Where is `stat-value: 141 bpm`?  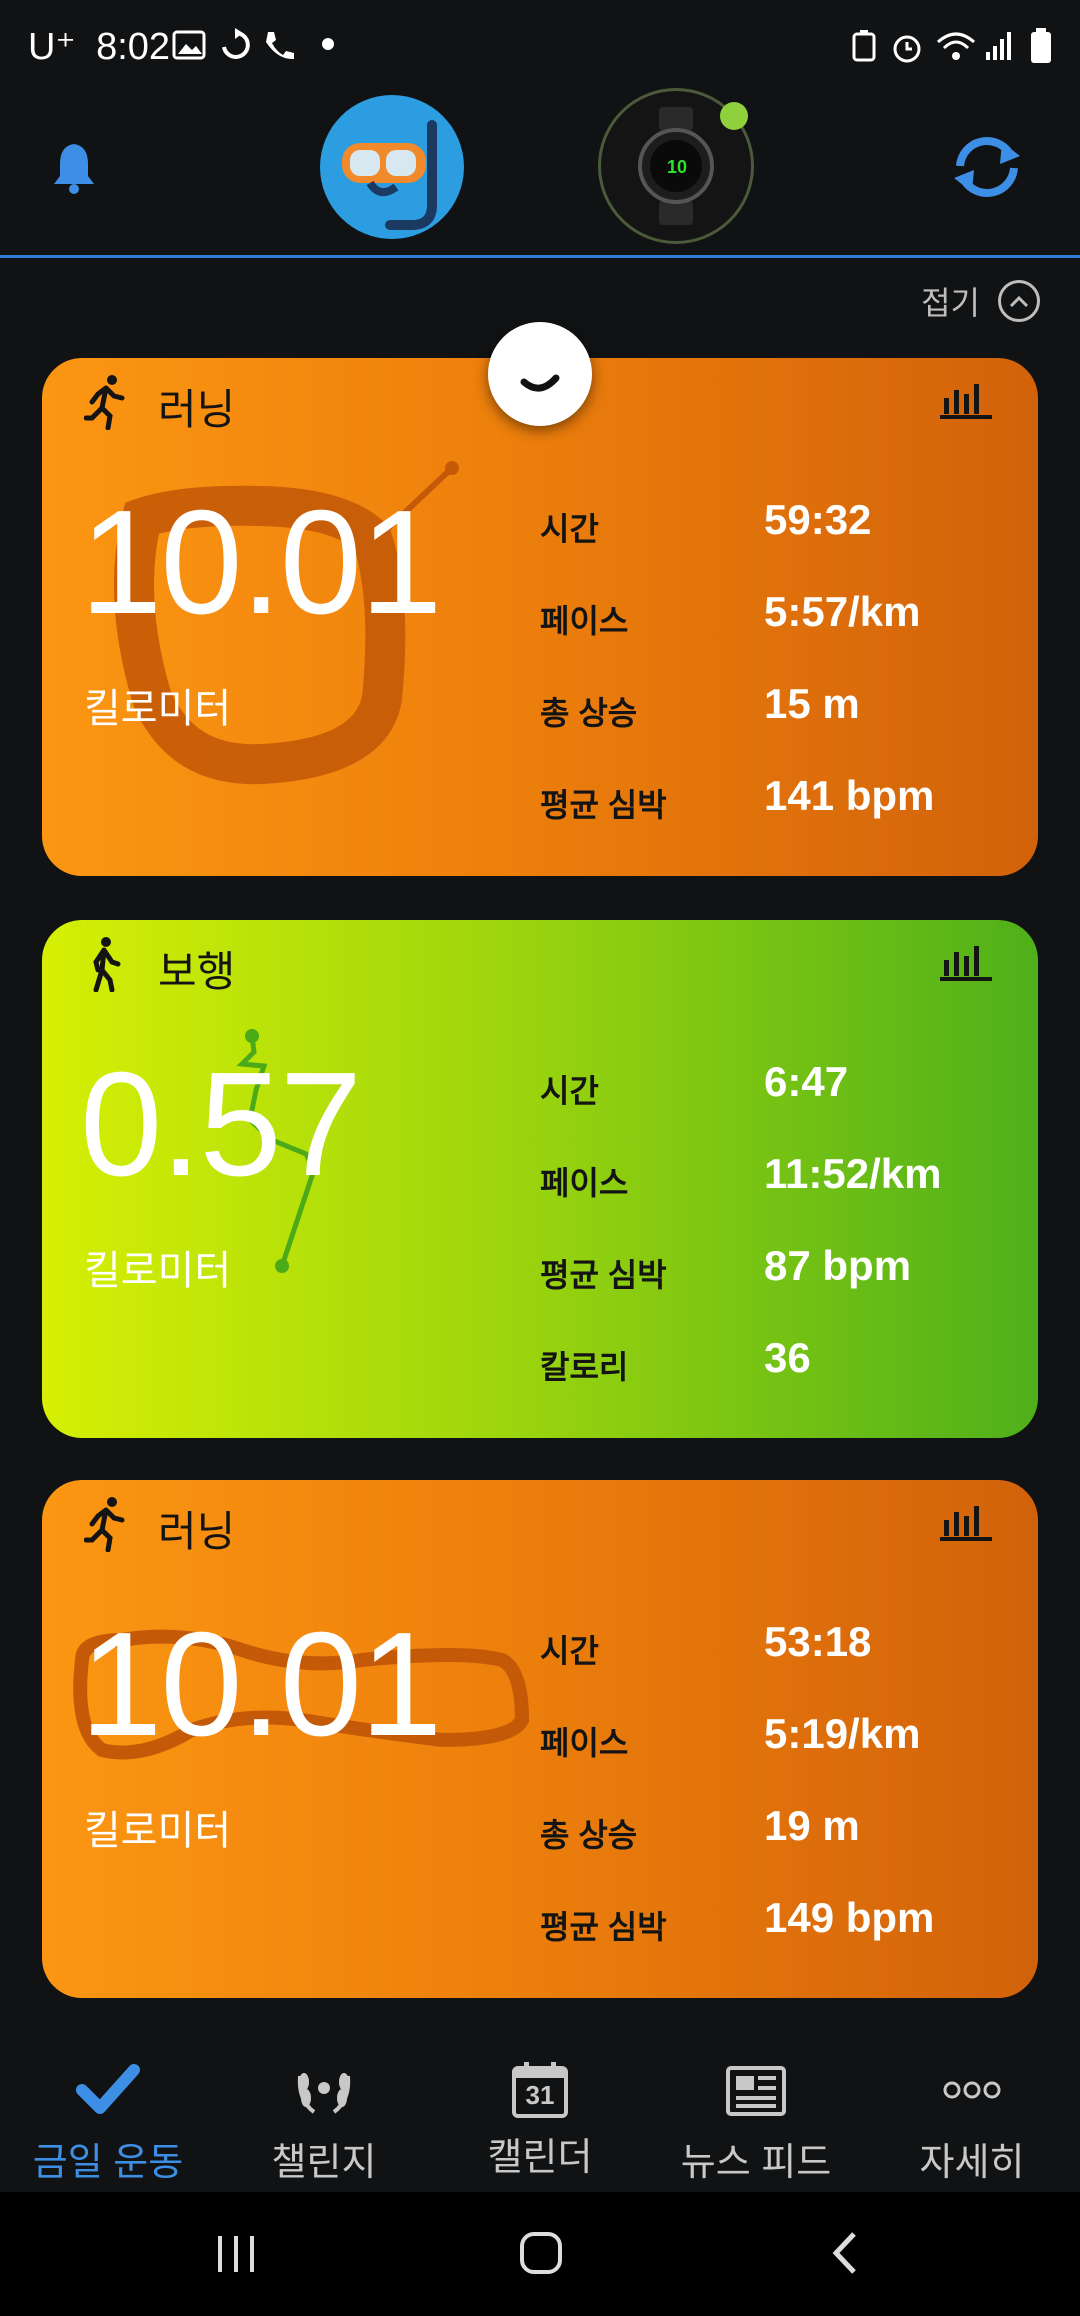 stat-value: 141 bpm is located at coordinates (849, 795).